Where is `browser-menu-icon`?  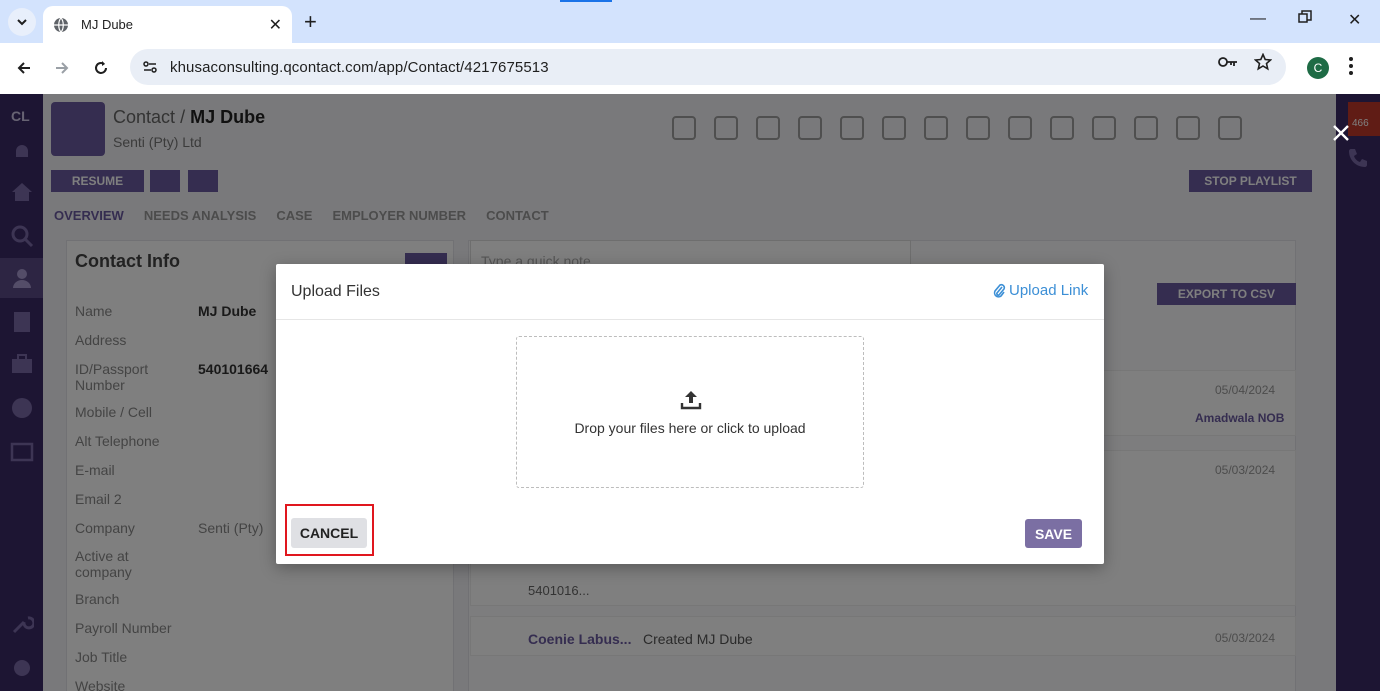
browser-menu-icon is located at coordinates (1351, 68).